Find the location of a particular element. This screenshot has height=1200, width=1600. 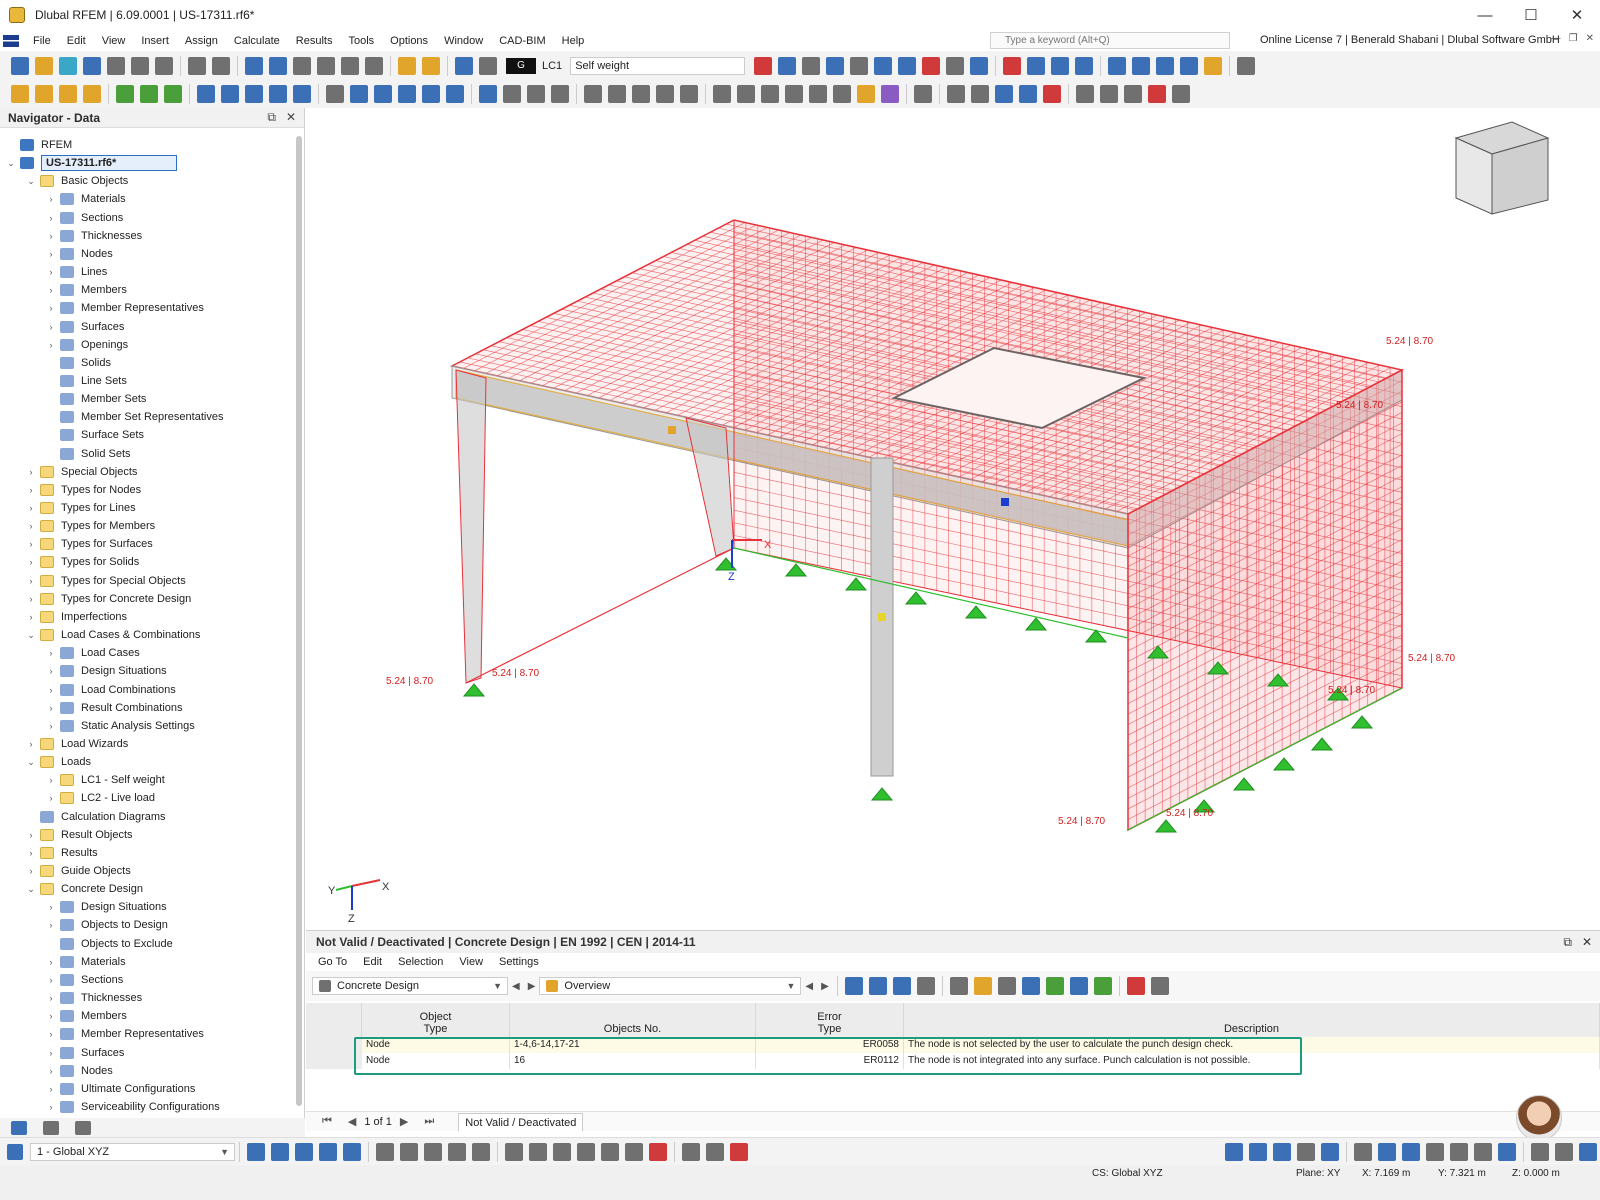

tree-item: › Result Objects is located at coordinates (145, 835).